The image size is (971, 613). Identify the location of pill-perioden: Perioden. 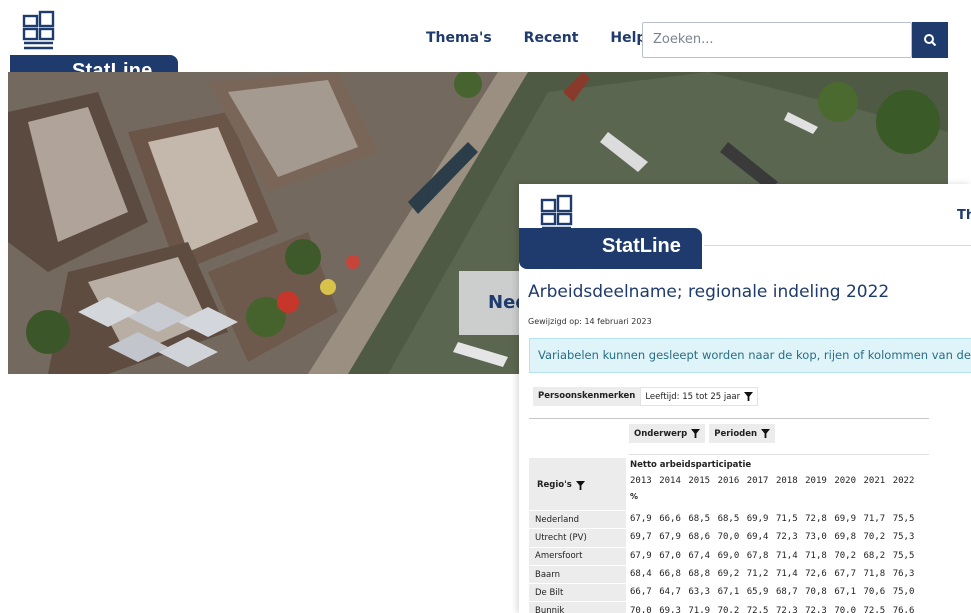
(742, 433).